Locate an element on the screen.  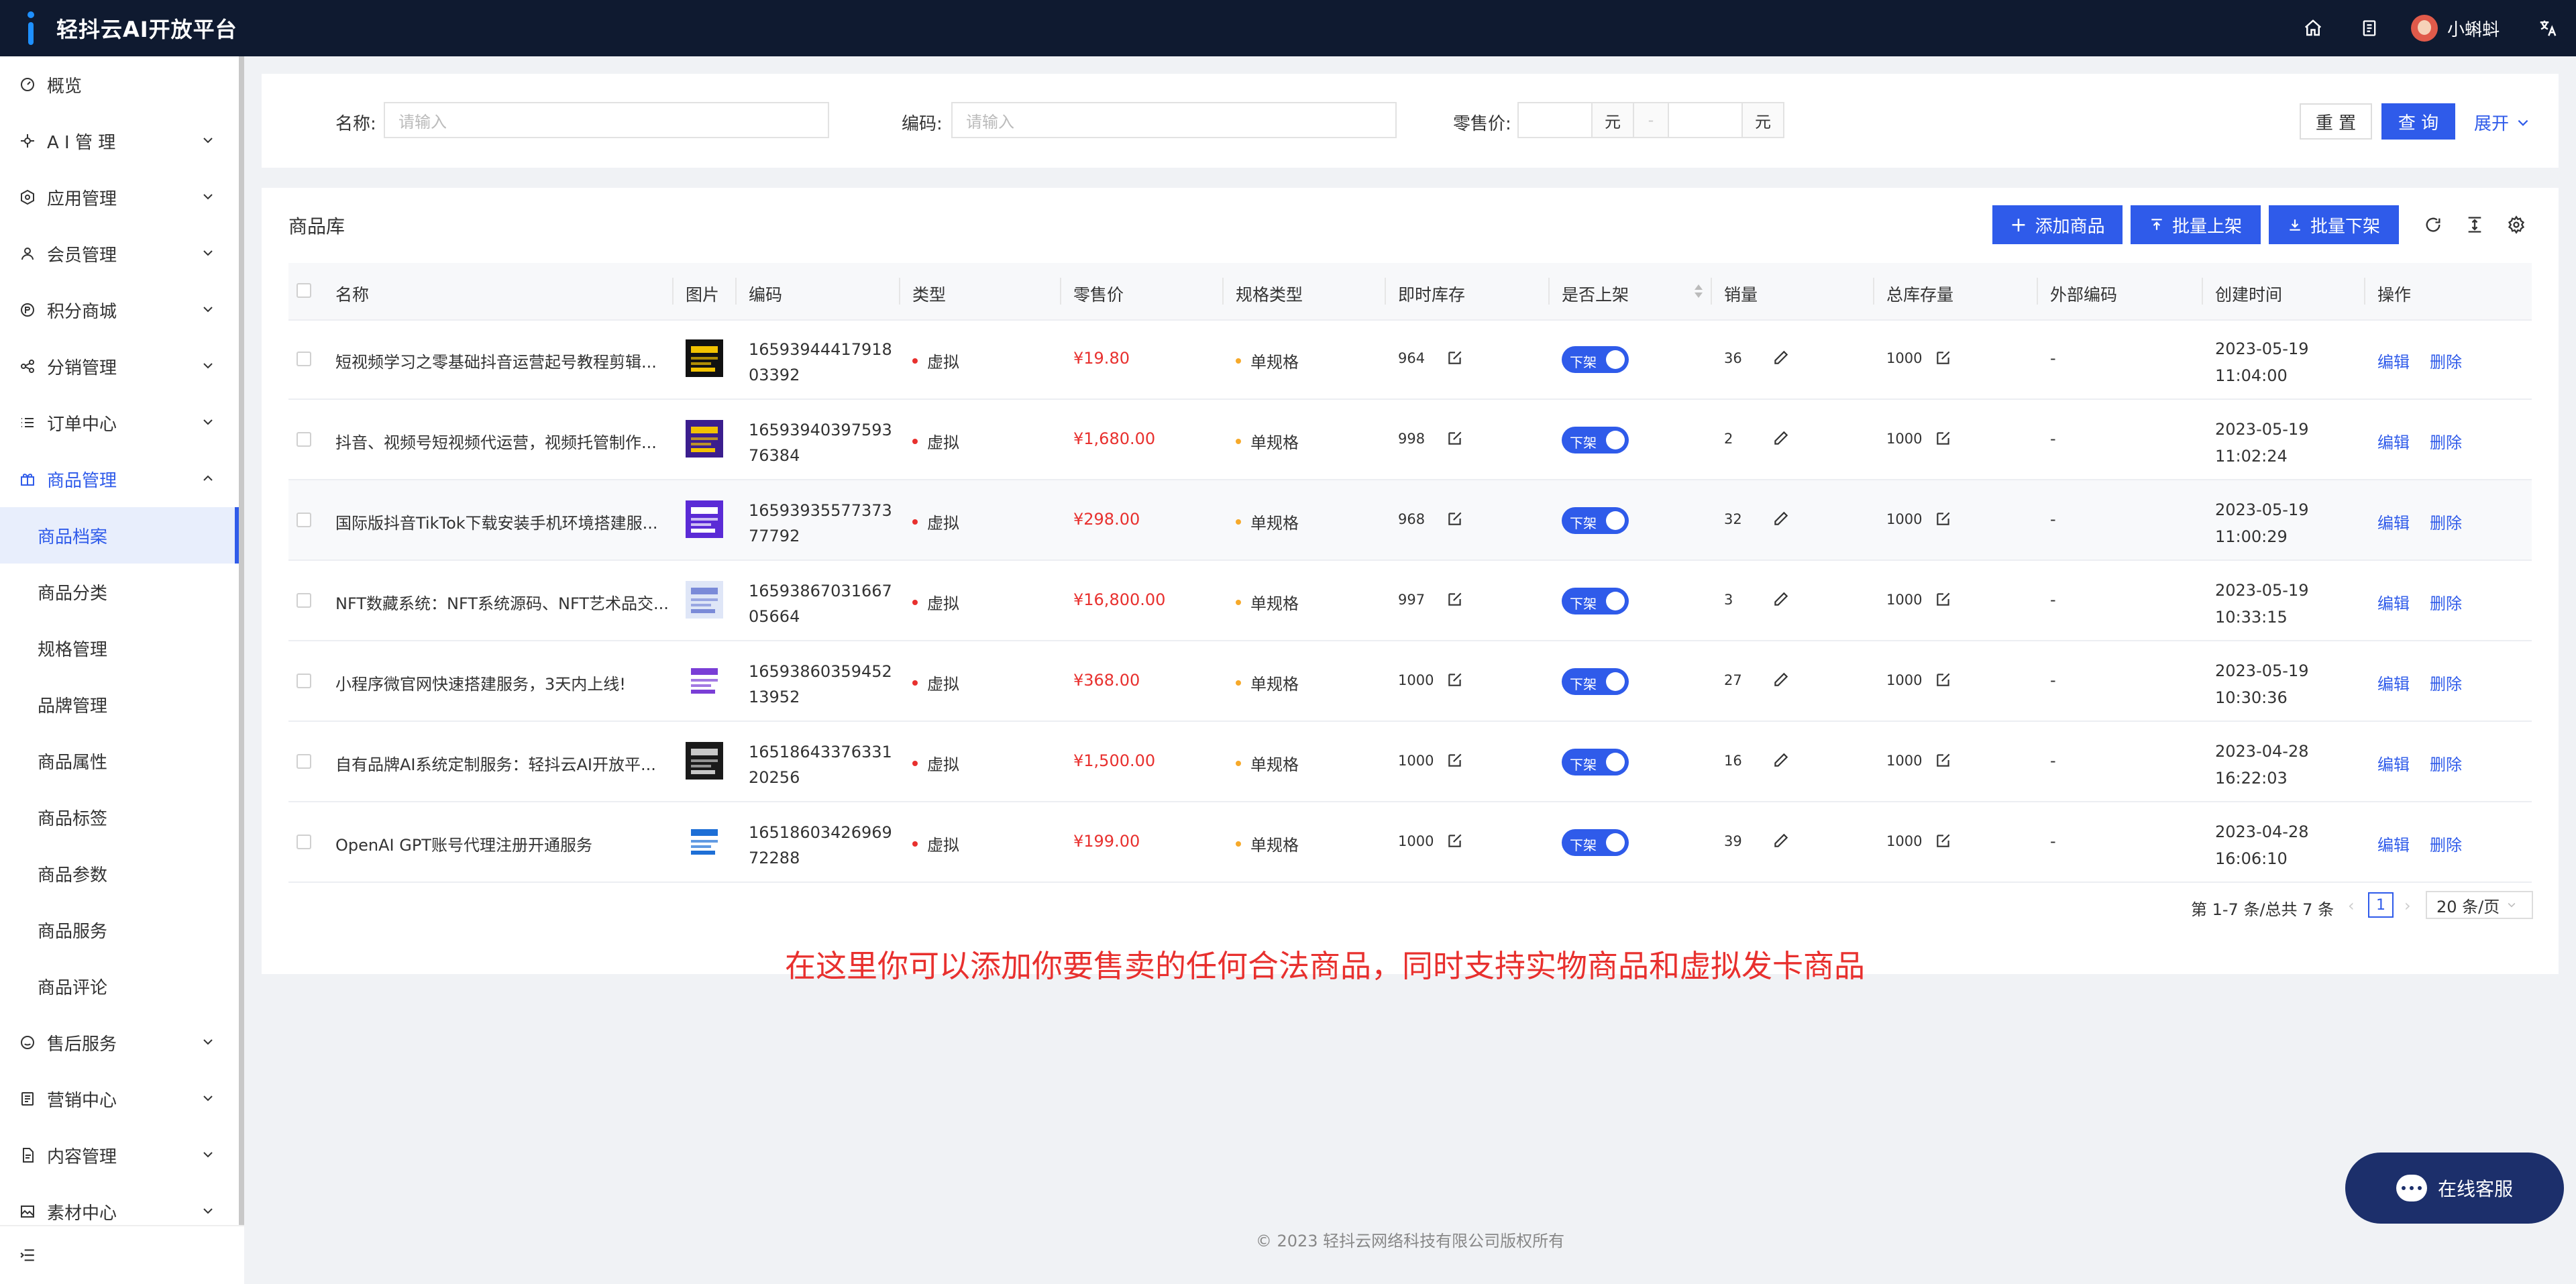
sort-icon is located at coordinates (1698, 291).